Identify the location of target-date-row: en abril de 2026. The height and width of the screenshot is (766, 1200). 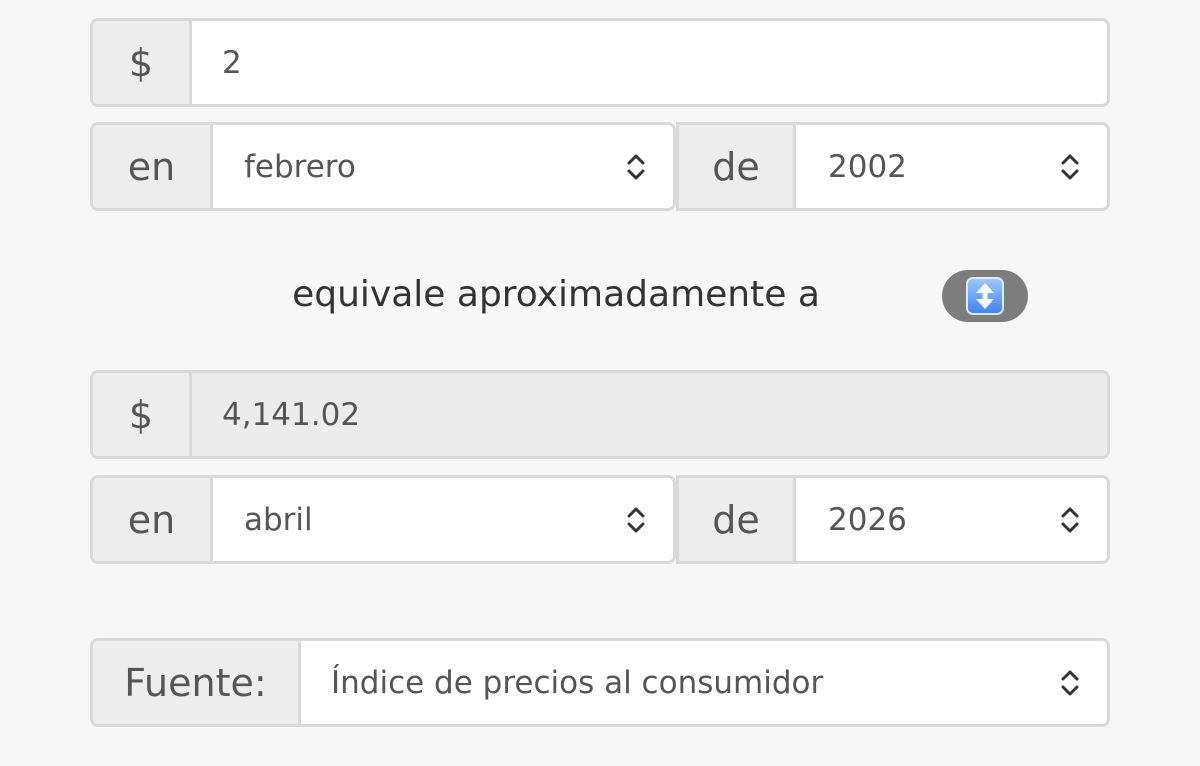
(600, 519).